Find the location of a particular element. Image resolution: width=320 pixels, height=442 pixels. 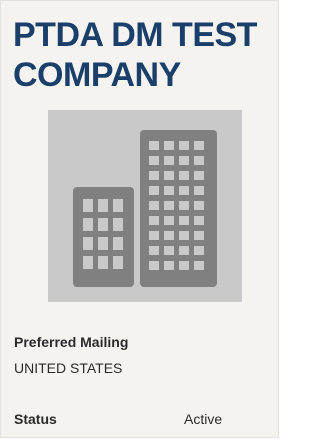

status-label: Status is located at coordinates (35, 419).